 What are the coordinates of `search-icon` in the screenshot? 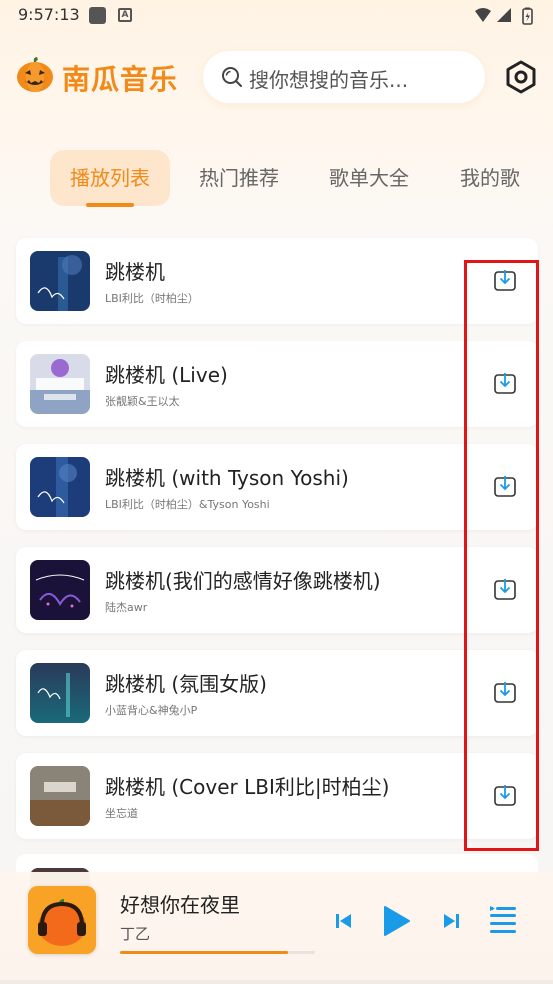 It's located at (232, 77).